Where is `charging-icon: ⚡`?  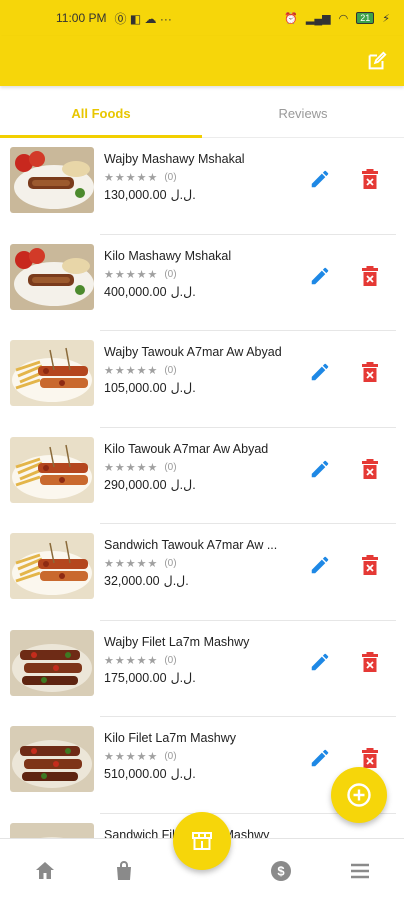 charging-icon: ⚡ is located at coordinates (386, 18).